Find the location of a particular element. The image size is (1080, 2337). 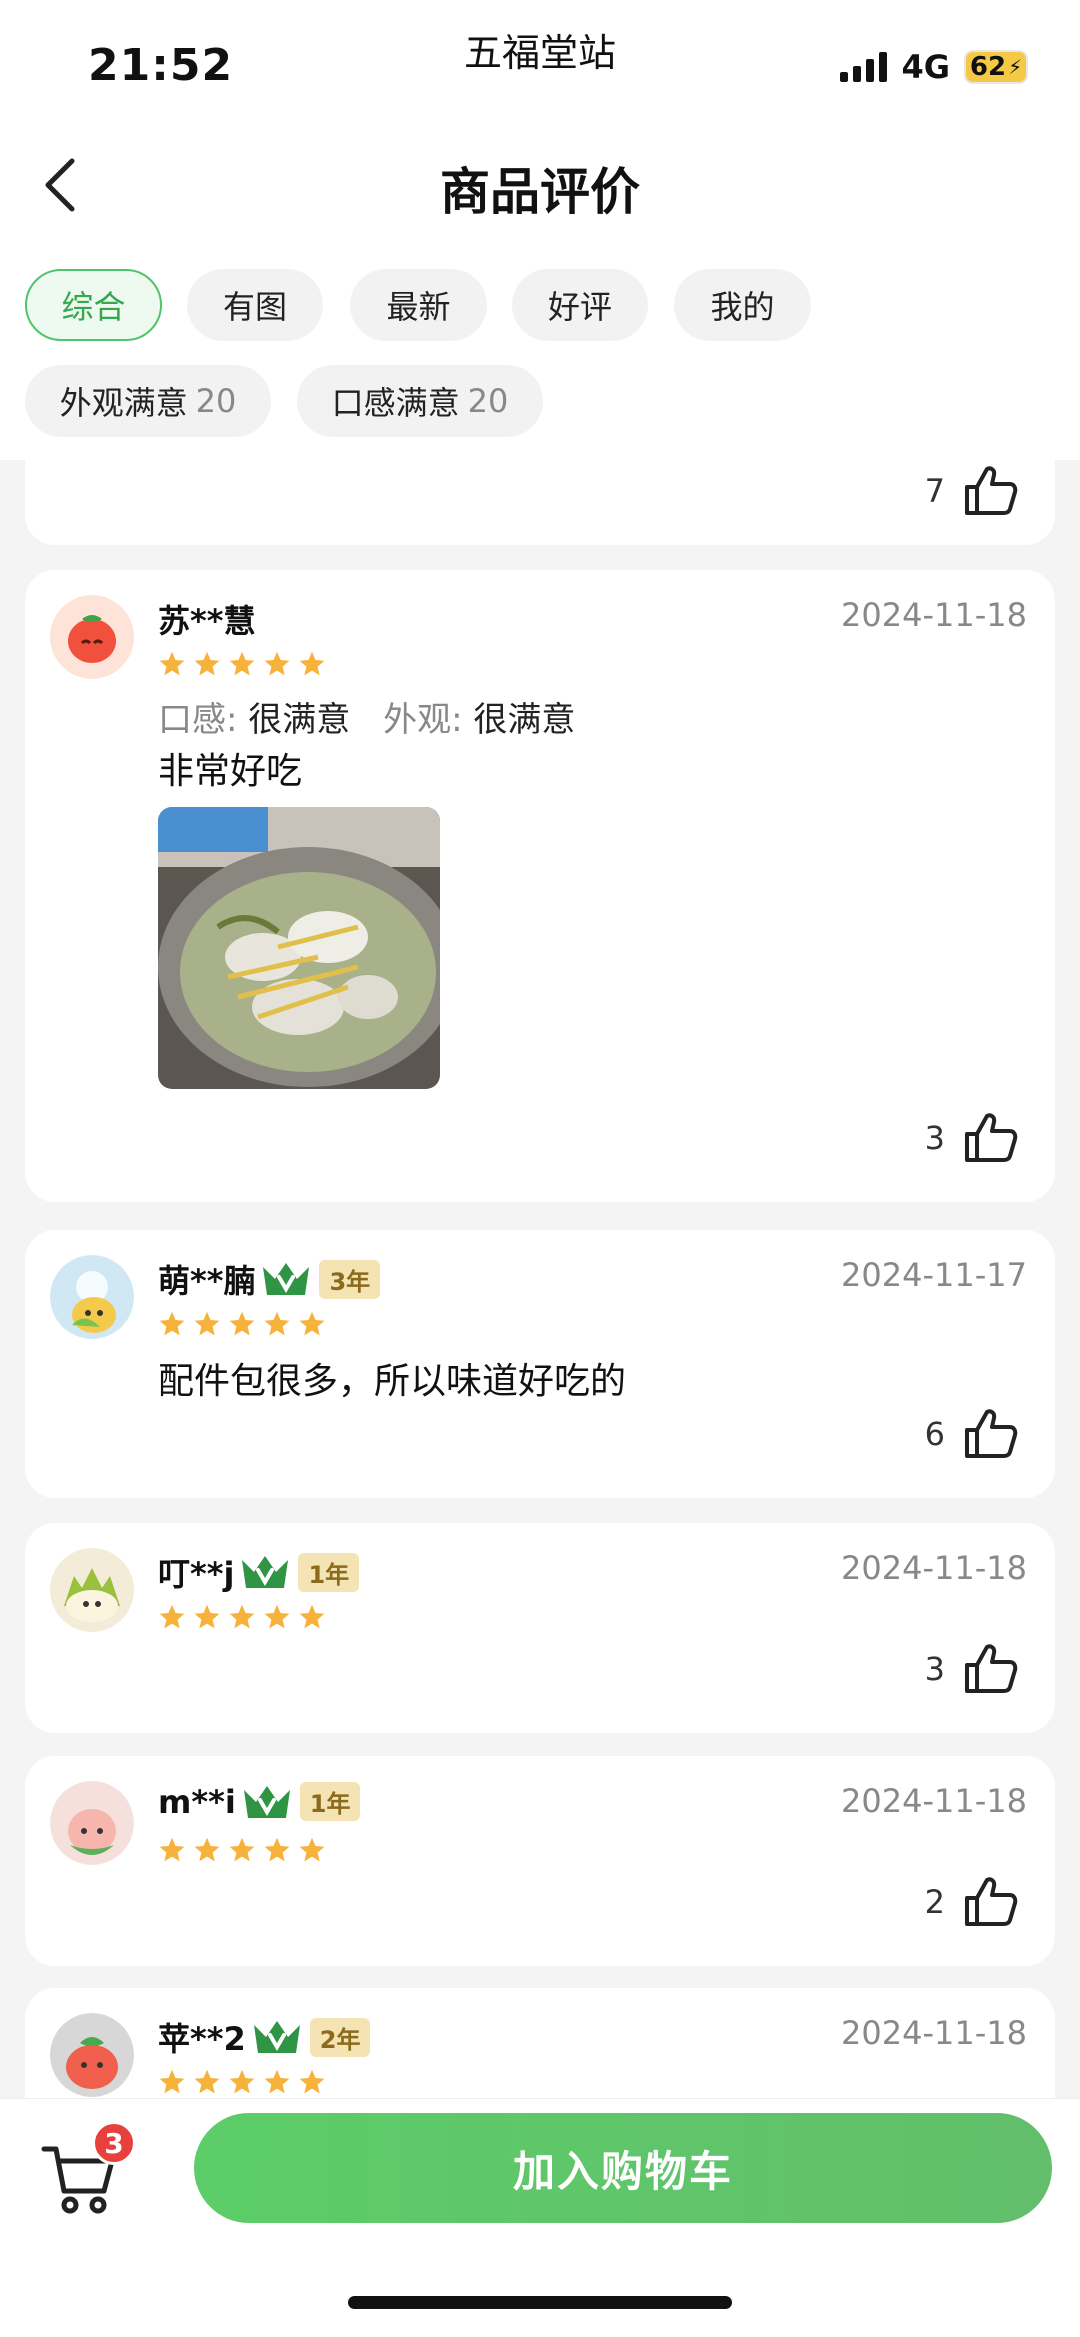

signal-icon is located at coordinates (864, 67).